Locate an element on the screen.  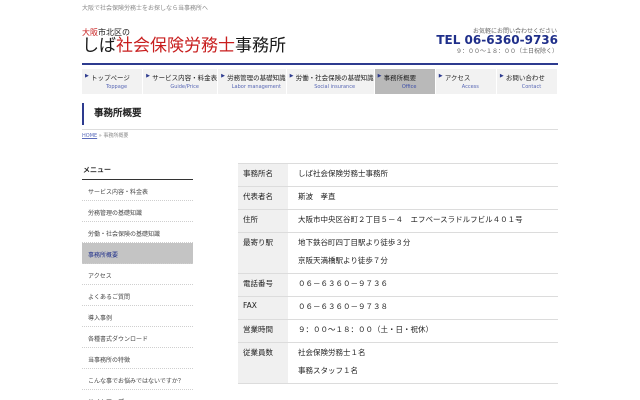
table-row: 従業員数 社会保険労務士１名 事務スタッフ１名 is located at coordinates (398, 363).